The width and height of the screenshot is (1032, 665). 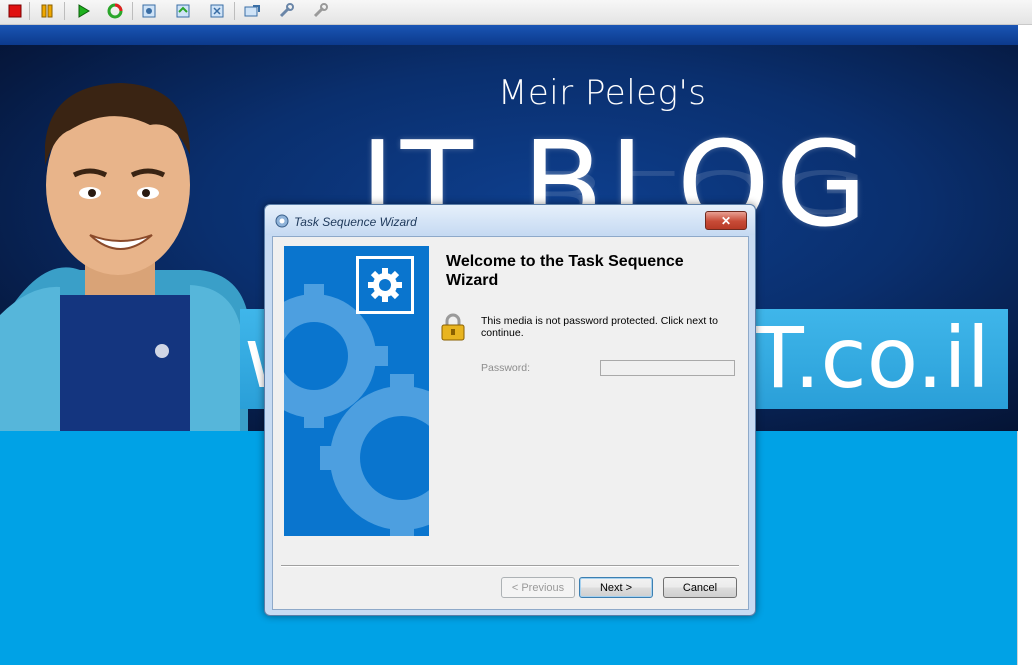 What do you see at coordinates (565, 271) in the screenshot?
I see `wizard-heading: Welcome to the Task Sequence Wizard` at bounding box center [565, 271].